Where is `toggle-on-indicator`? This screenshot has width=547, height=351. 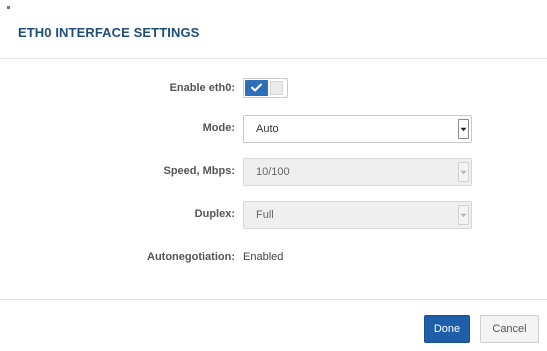 toggle-on-indicator is located at coordinates (256, 88).